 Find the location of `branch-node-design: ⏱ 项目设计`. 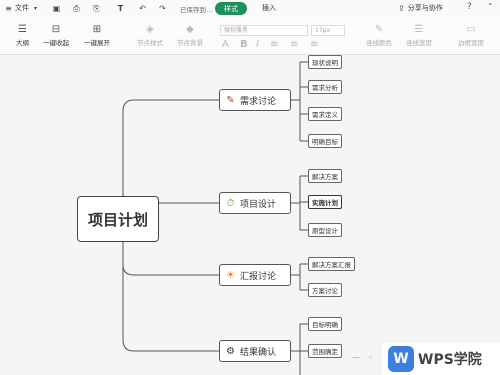

branch-node-design: ⏱ 项目设计 is located at coordinates (255, 203).